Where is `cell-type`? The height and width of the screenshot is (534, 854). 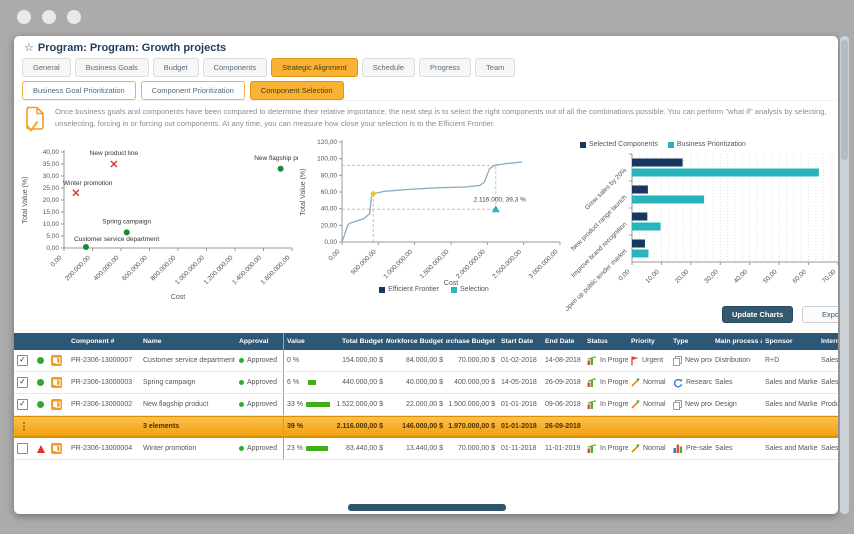 cell-type is located at coordinates (691, 426).